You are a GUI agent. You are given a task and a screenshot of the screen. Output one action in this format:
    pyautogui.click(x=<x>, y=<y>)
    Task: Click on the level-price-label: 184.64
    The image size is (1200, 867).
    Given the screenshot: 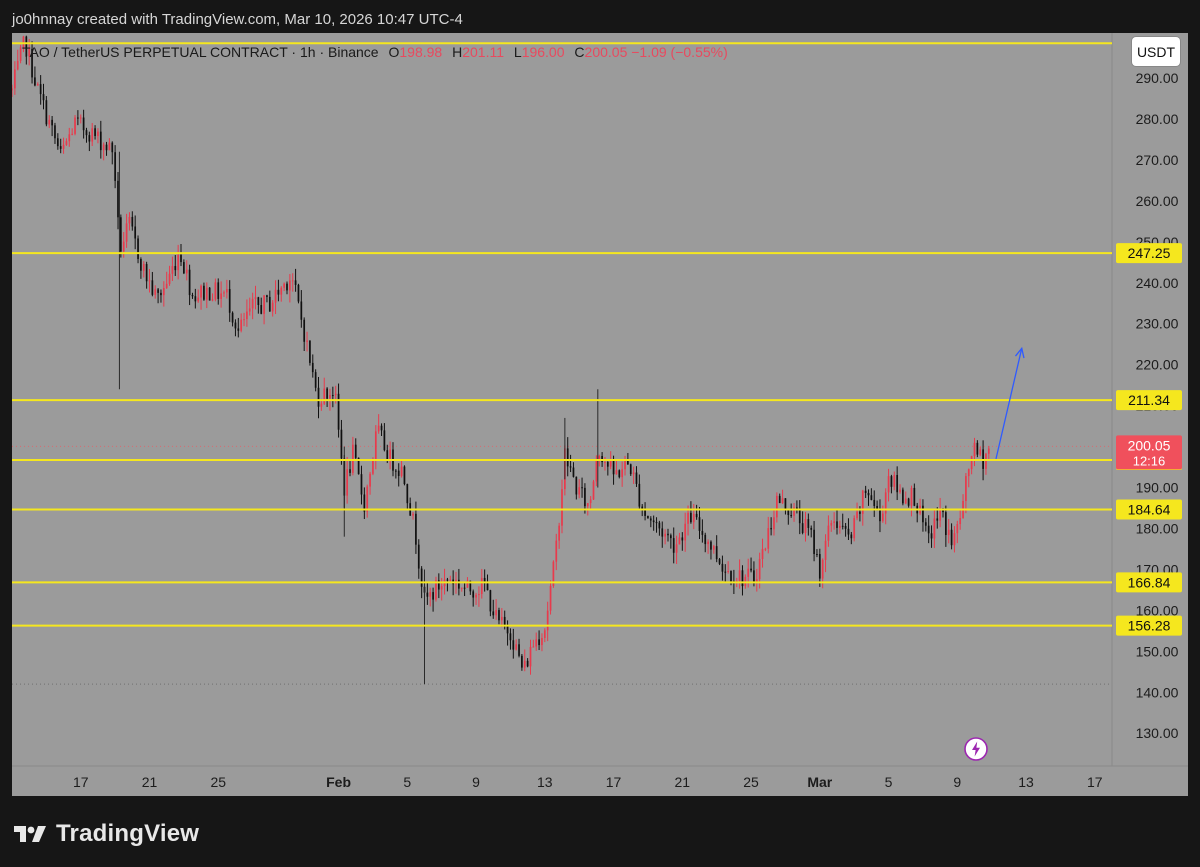 What is the action you would take?
    pyautogui.click(x=1149, y=509)
    